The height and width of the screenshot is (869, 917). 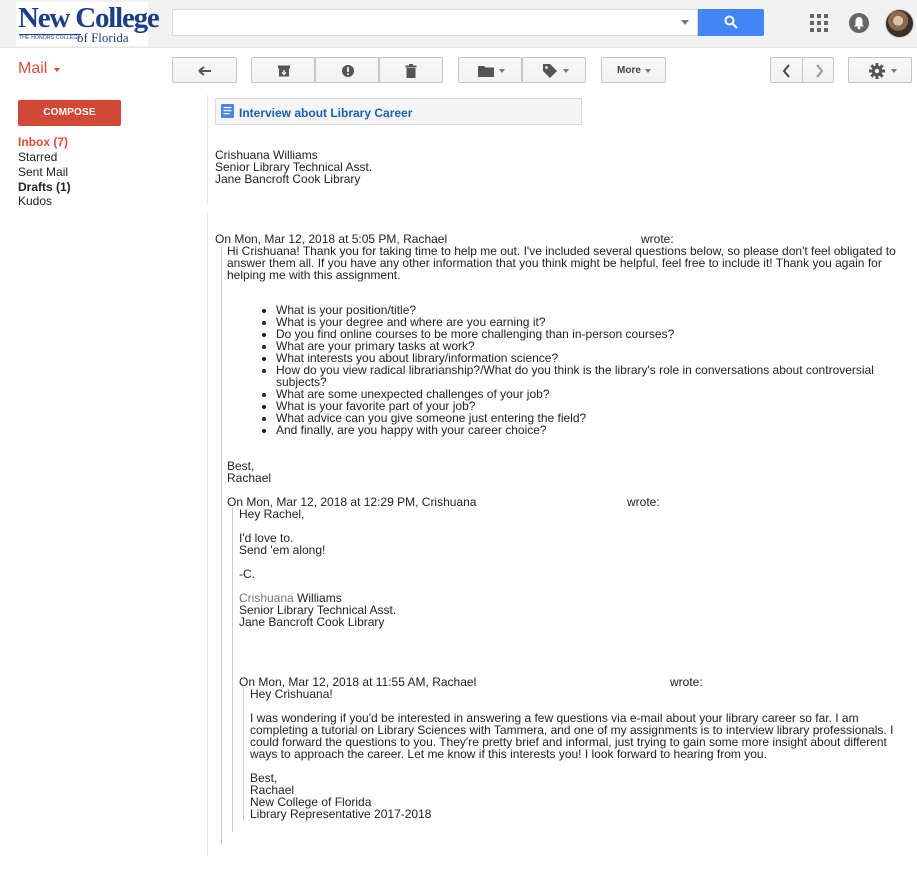 I want to click on label-tag-icon, so click(x=550, y=71).